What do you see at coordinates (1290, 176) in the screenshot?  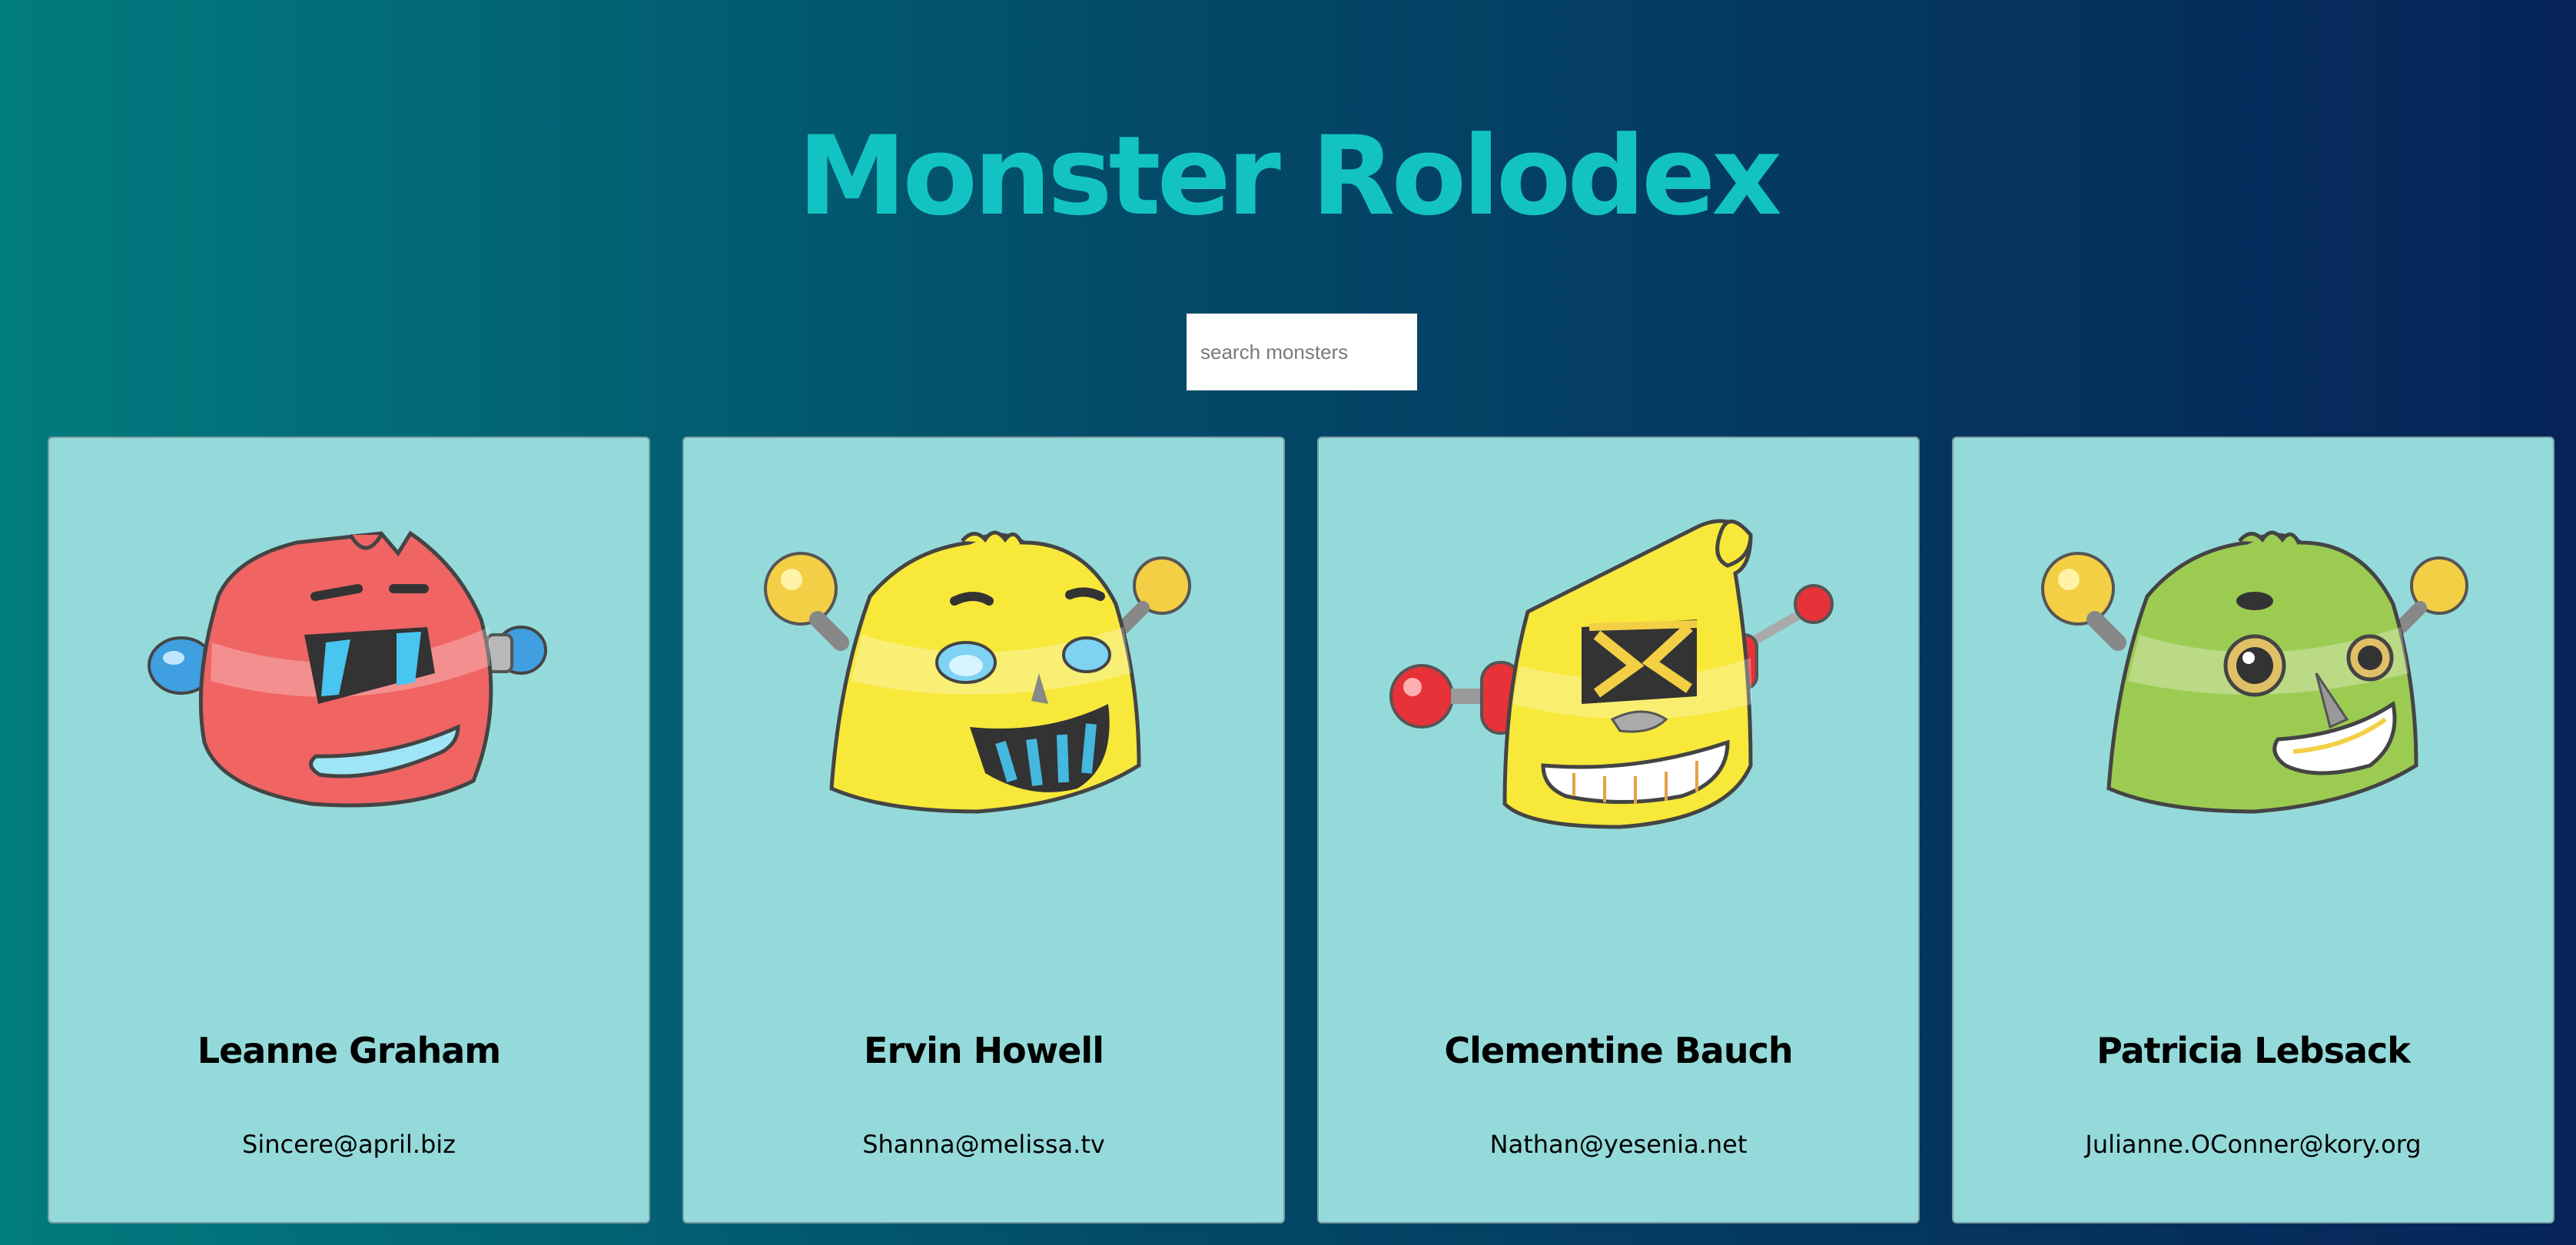 I see `page-title: Monster Rolodex` at bounding box center [1290, 176].